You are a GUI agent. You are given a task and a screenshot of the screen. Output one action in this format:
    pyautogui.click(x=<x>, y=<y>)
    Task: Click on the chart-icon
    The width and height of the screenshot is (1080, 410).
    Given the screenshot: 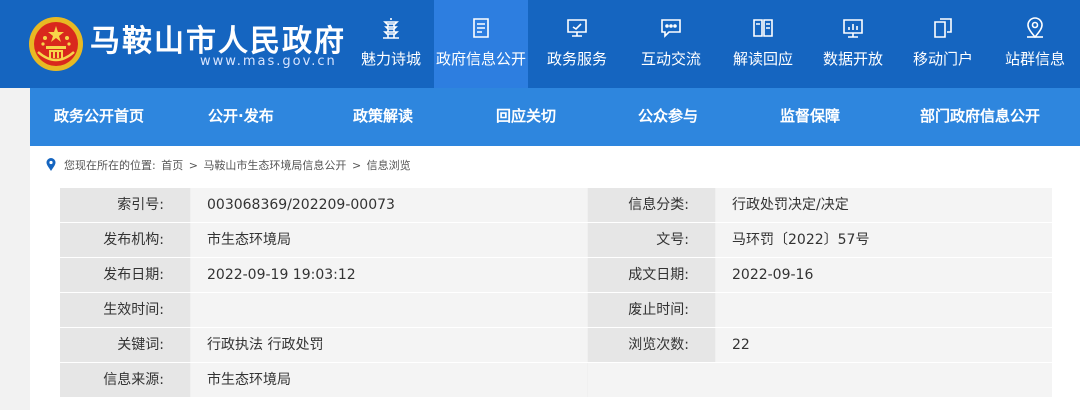 What is the action you would take?
    pyautogui.click(x=853, y=28)
    